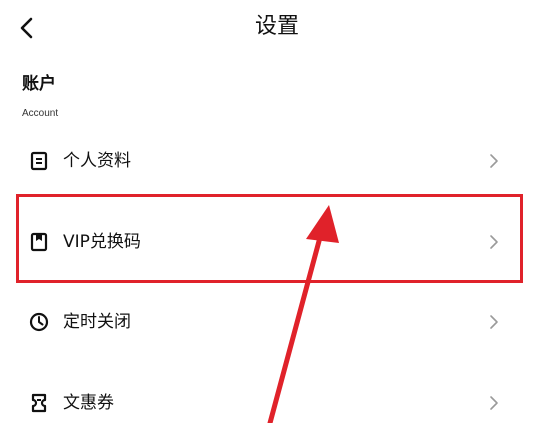 Image resolution: width=554 pixels, height=433 pixels. I want to click on annotation-arrow, so click(303, 314).